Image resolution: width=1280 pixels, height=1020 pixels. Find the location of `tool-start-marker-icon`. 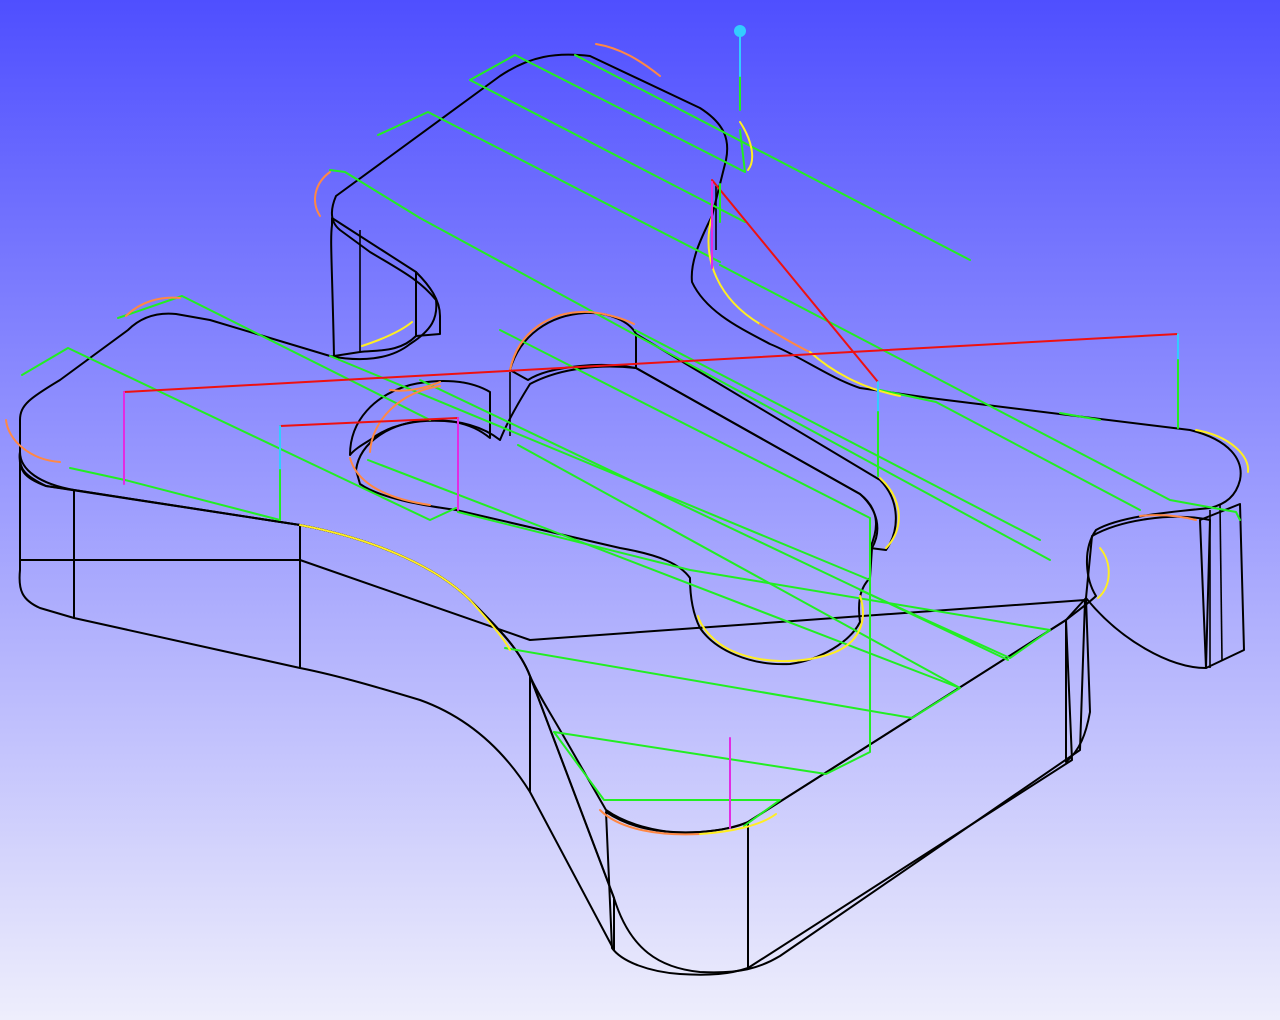

tool-start-marker-icon is located at coordinates (740, 31).